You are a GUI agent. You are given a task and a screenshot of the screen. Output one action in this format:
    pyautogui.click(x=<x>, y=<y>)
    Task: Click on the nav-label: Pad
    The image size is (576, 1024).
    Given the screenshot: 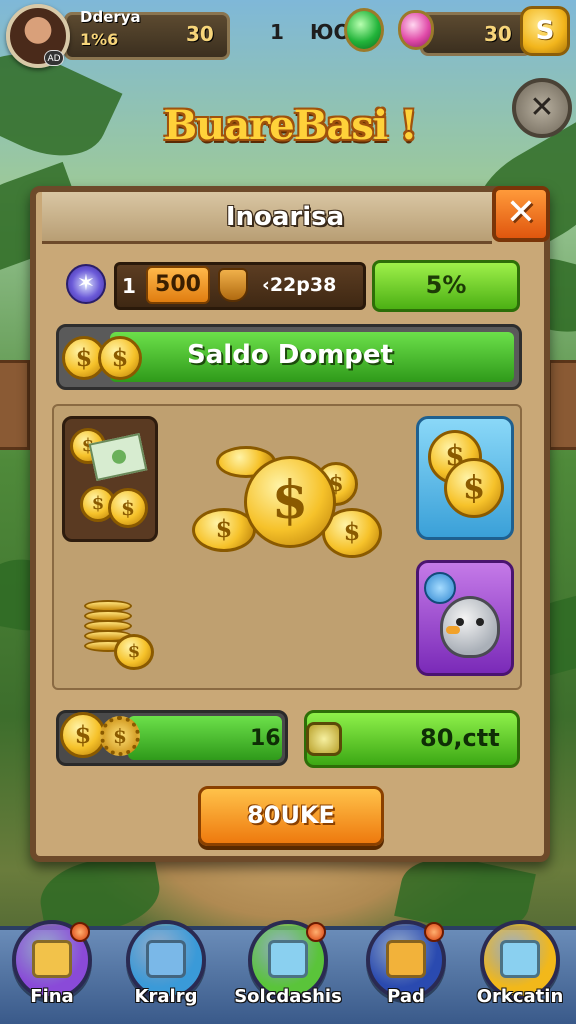 What is the action you would take?
    pyautogui.click(x=406, y=996)
    